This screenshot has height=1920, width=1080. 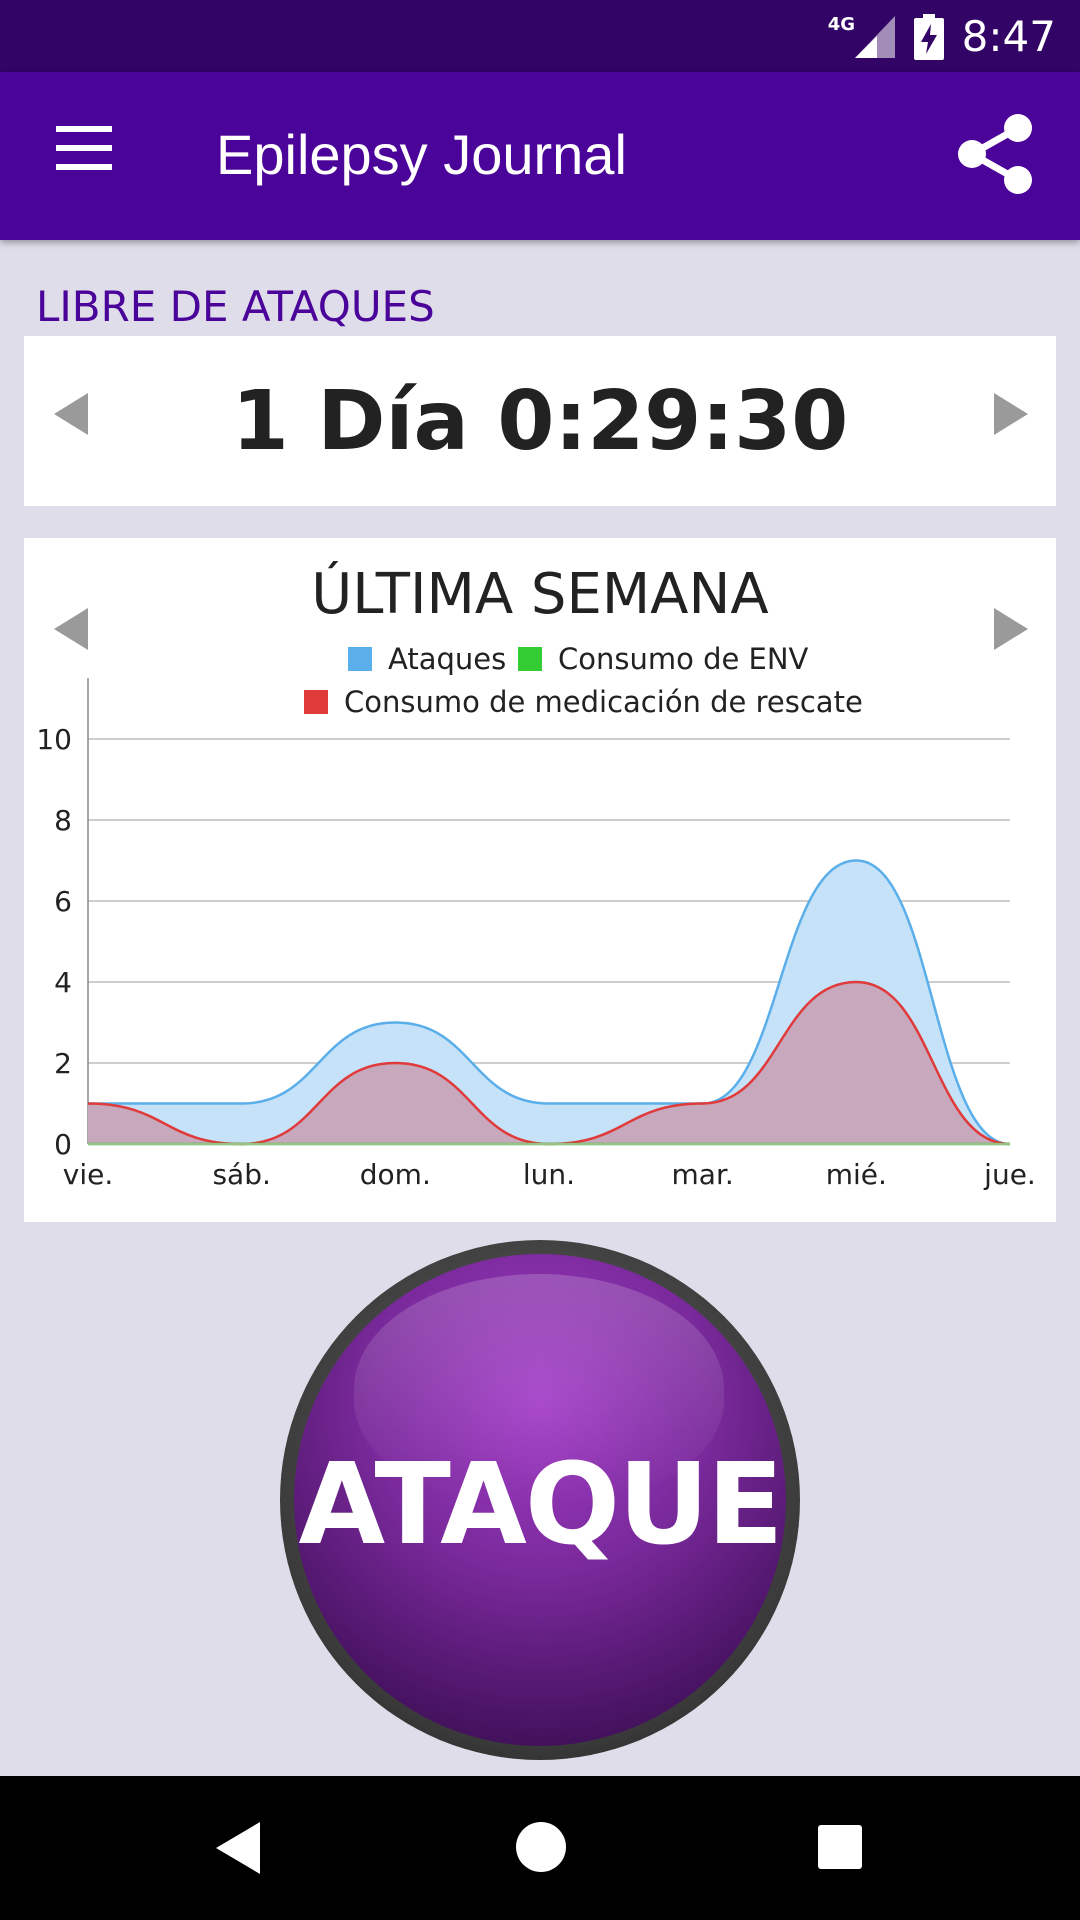 I want to click on home-icon, so click(x=541, y=1847).